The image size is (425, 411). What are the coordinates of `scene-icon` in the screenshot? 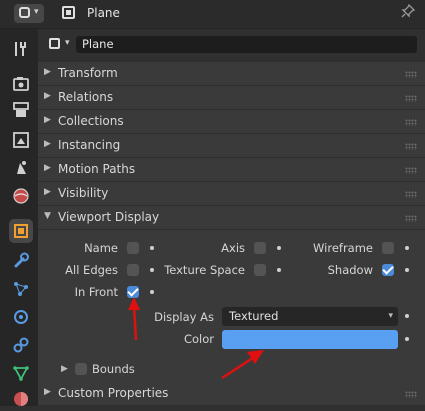 It's located at (21, 167).